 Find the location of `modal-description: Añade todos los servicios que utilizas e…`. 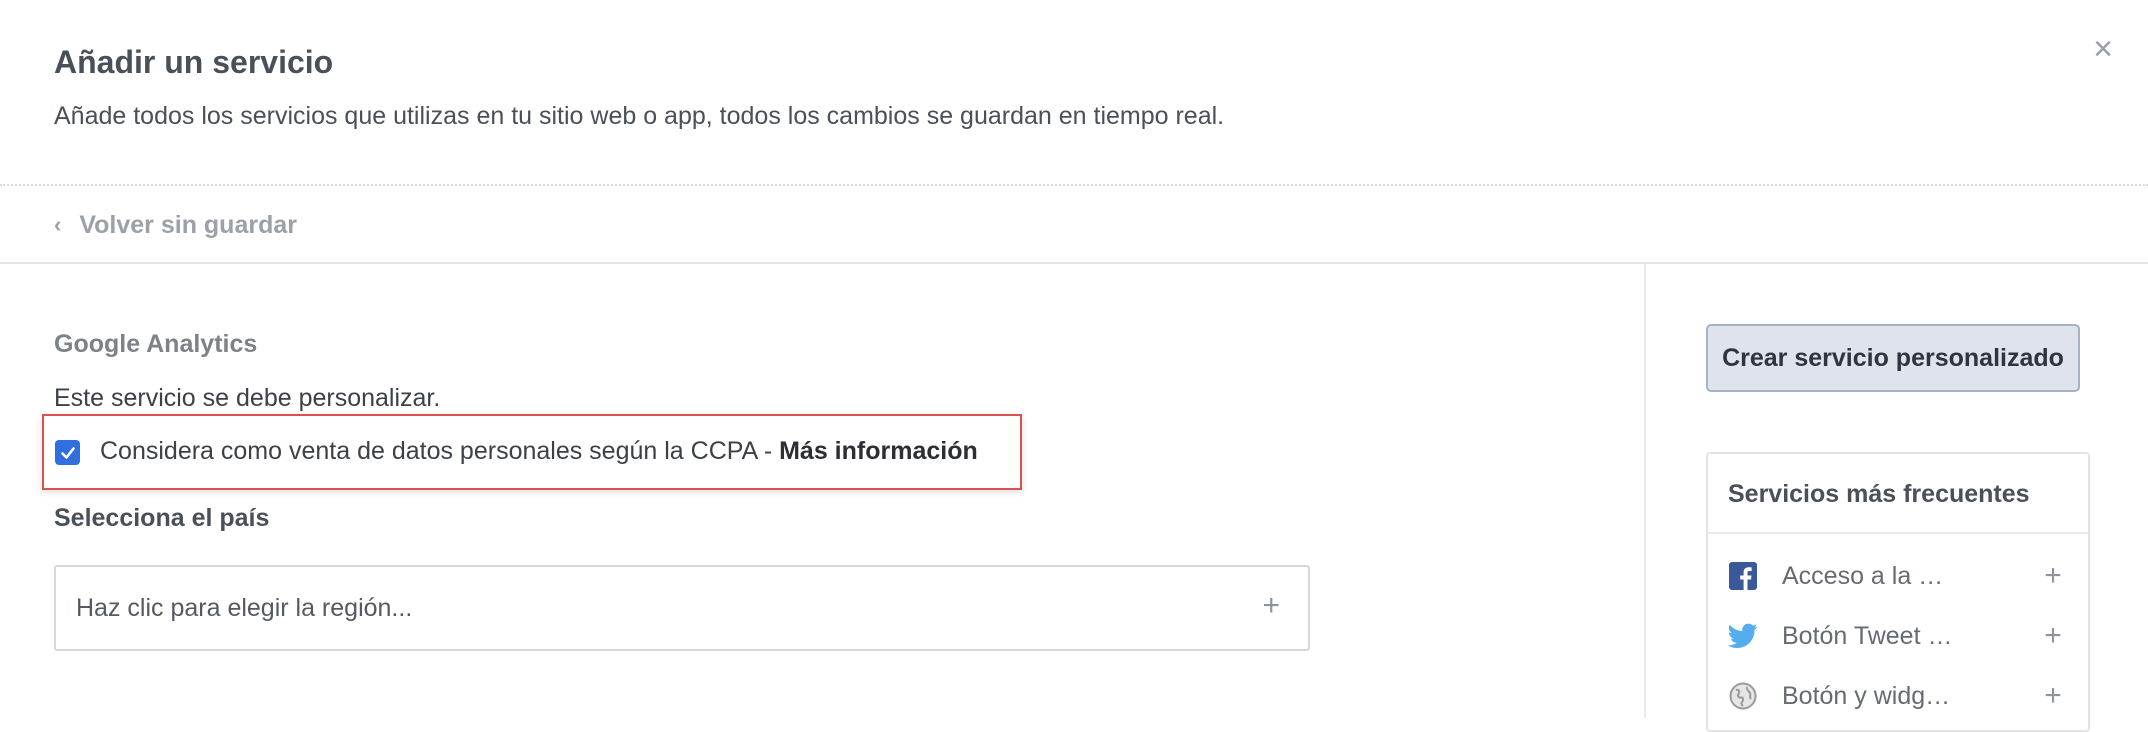

modal-description: Añade todos los servicios que utilizas e… is located at coordinates (639, 116).